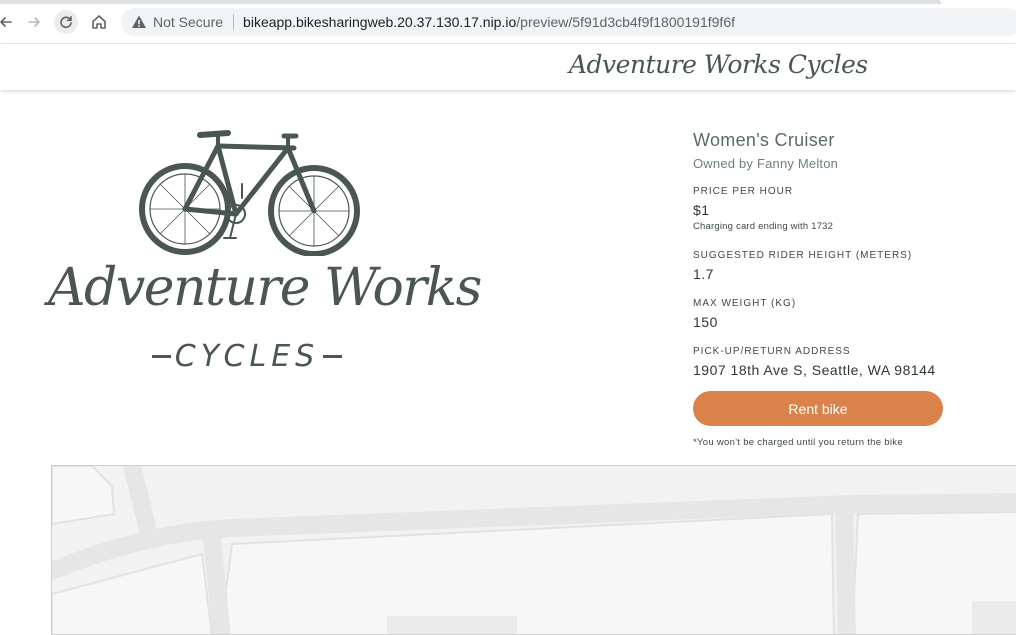 This screenshot has height=635, width=1016. What do you see at coordinates (764, 140) in the screenshot?
I see `bike-name: Women's Cruiser` at bounding box center [764, 140].